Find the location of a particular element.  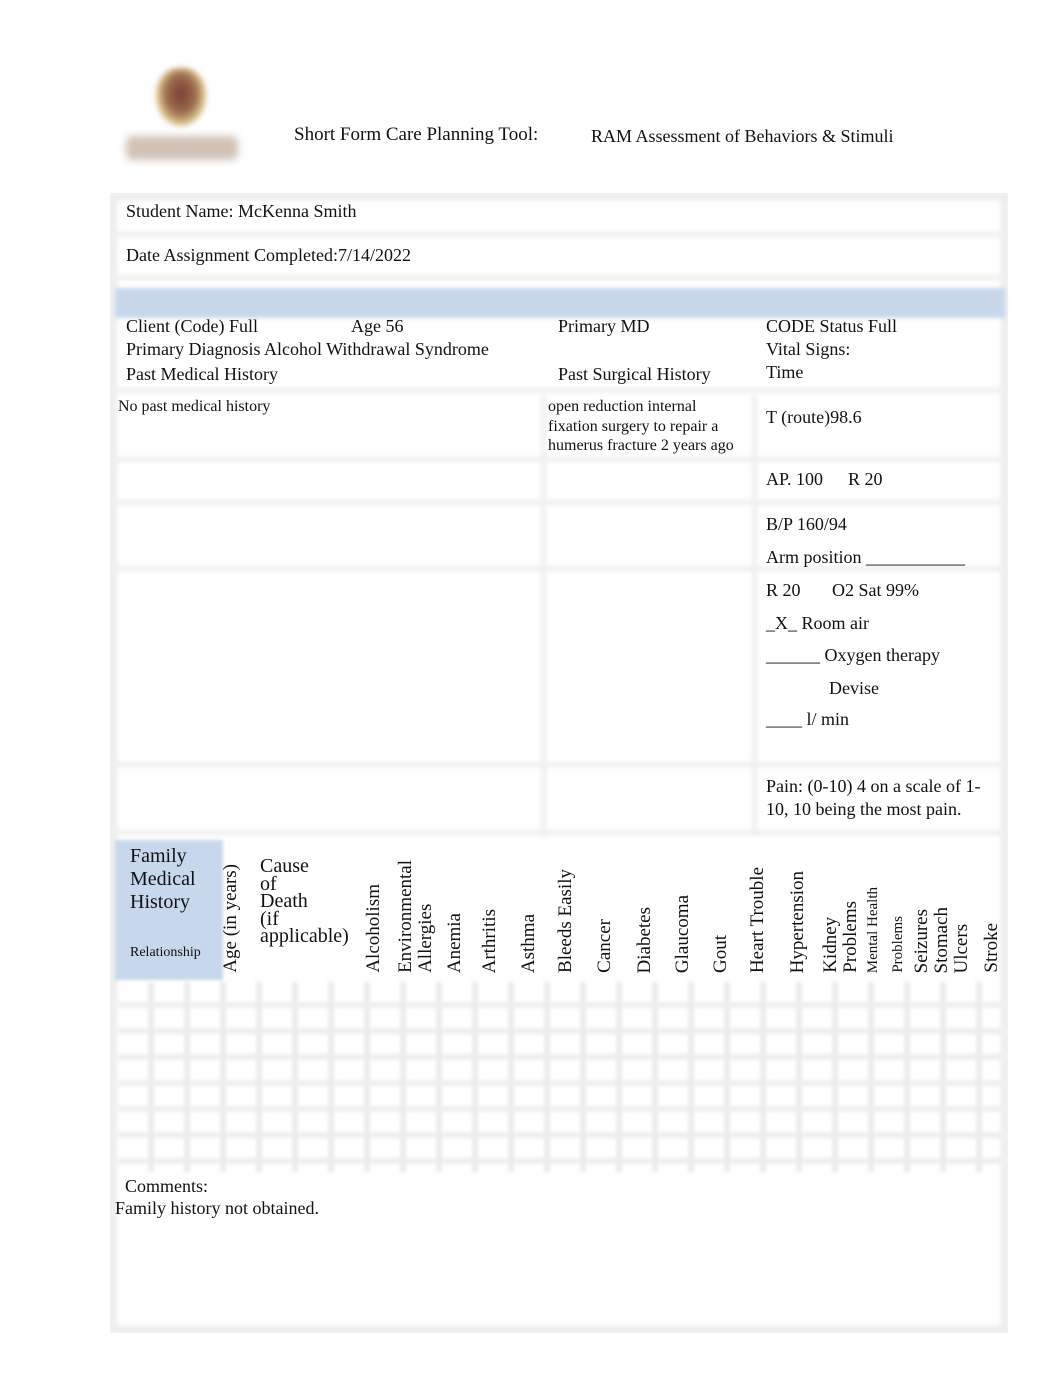

cause-of-death-header: Cause of Death (if applicable) is located at coordinates (304, 901).